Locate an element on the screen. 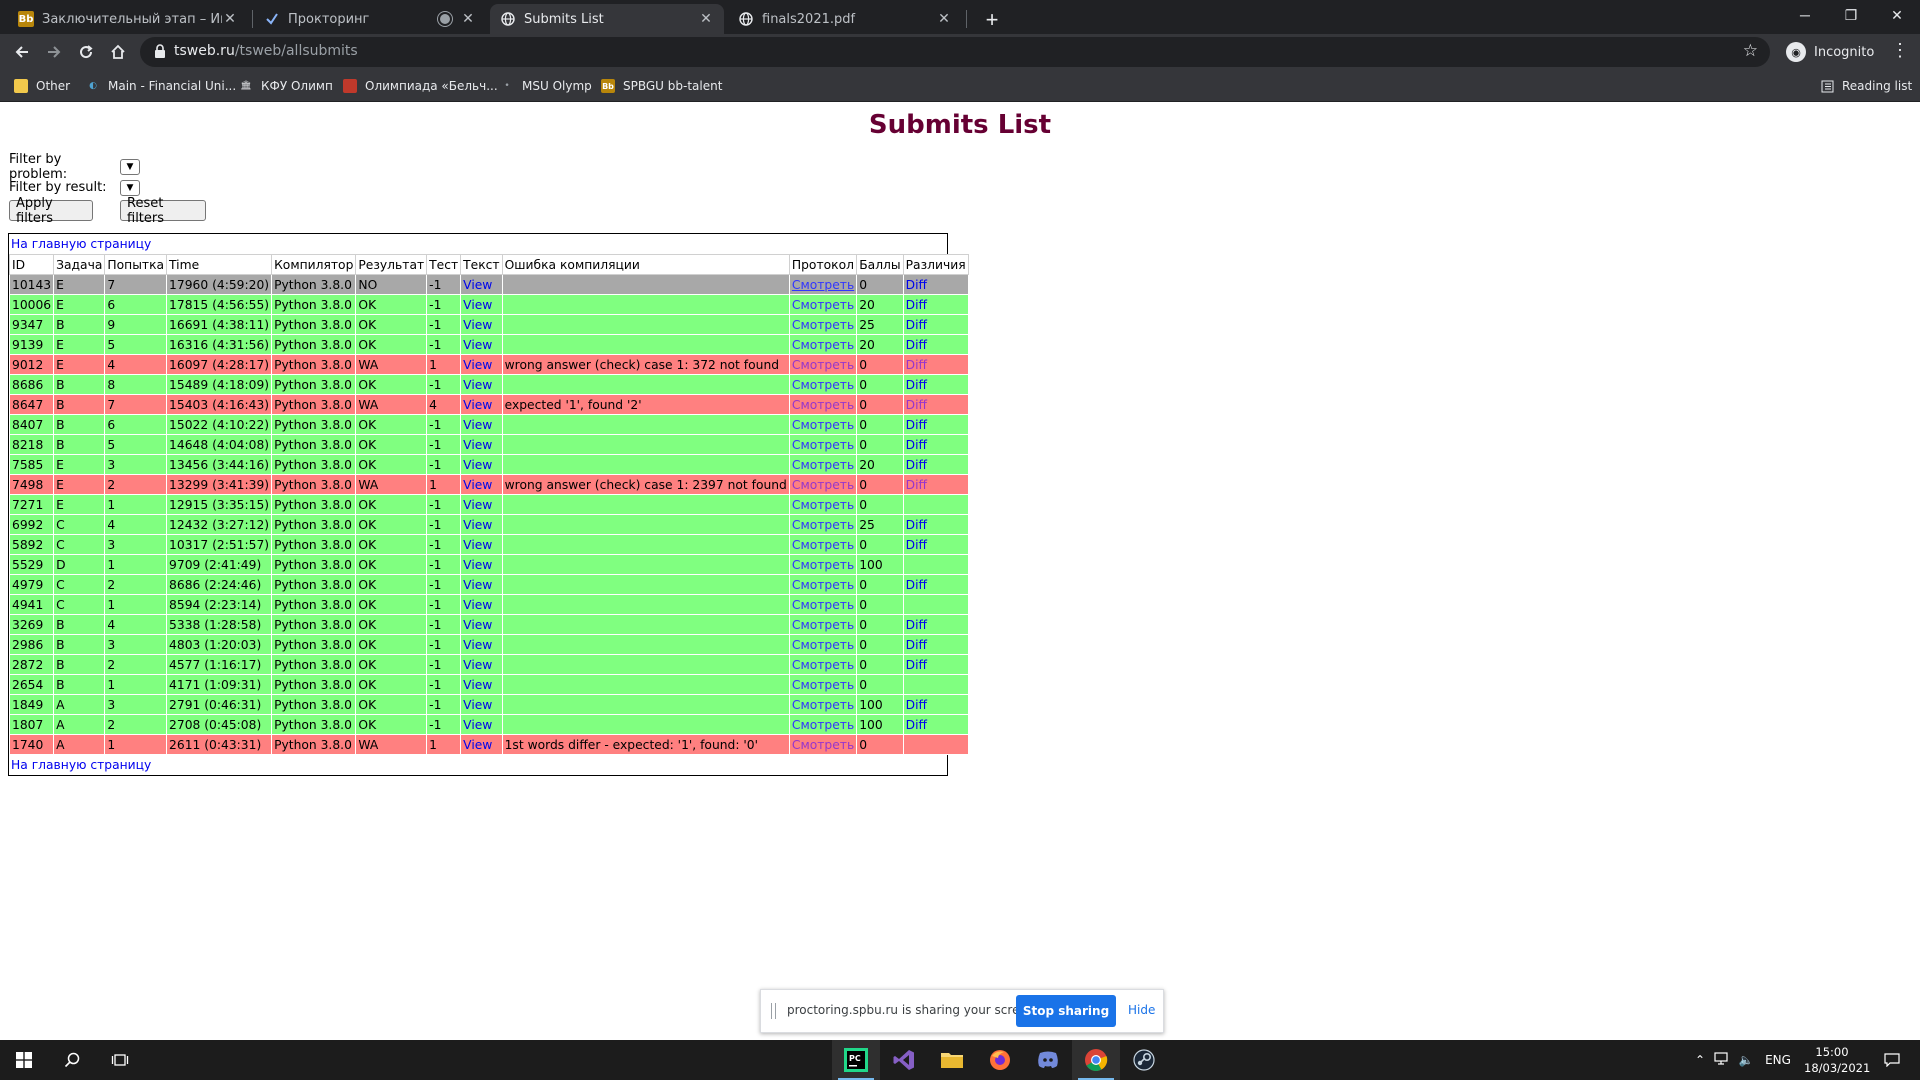 This screenshot has height=1080, width=1920. reading-list-button: Reading list is located at coordinates (1866, 86).